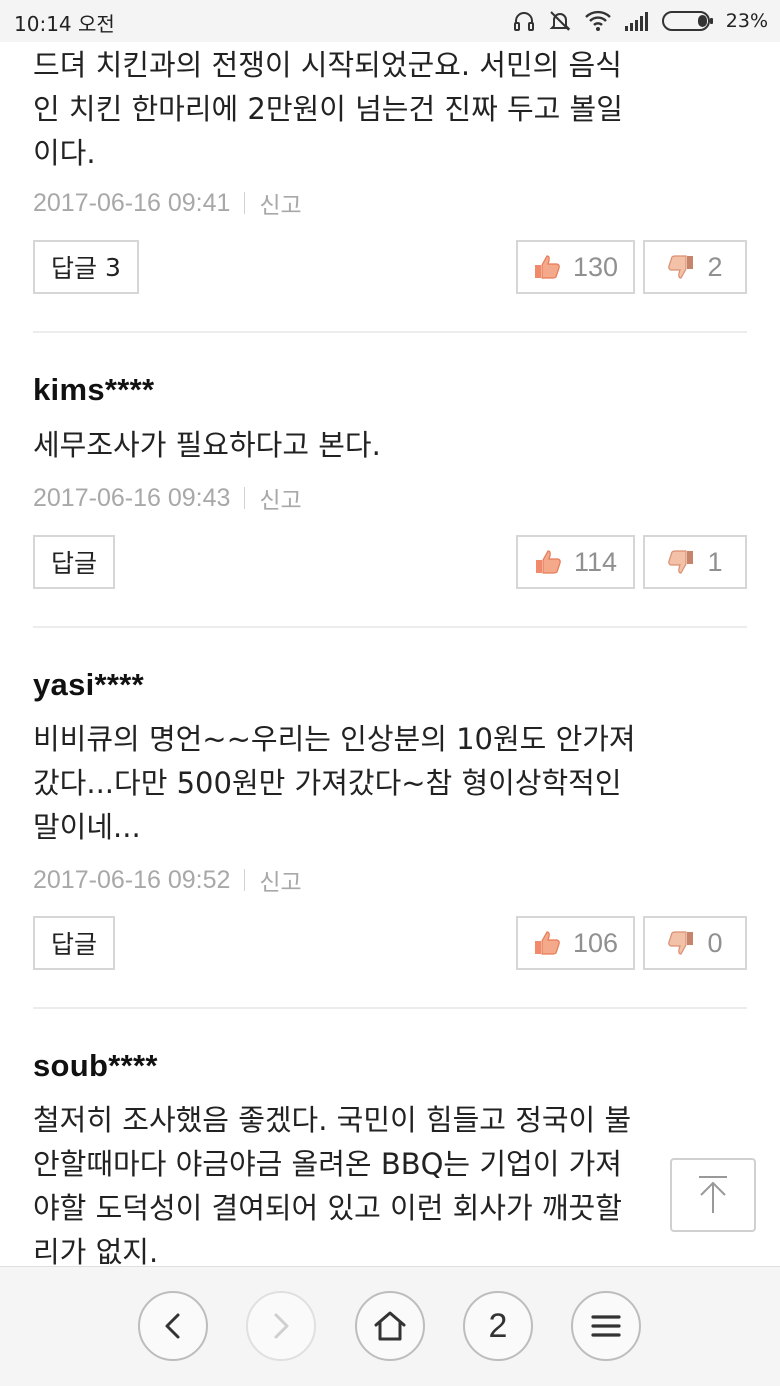  I want to click on battery-icon, so click(687, 21).